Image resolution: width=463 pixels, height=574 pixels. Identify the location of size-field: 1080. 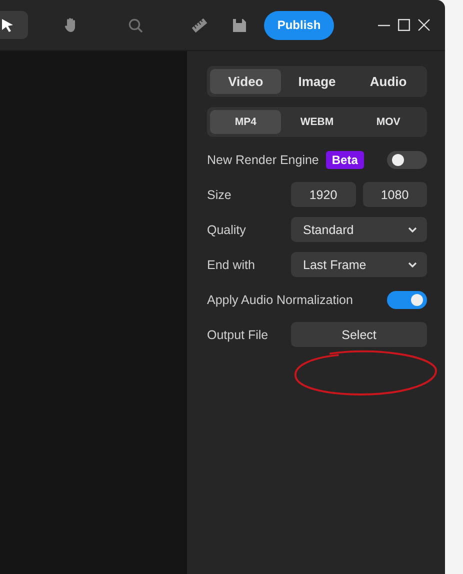
(394, 194).